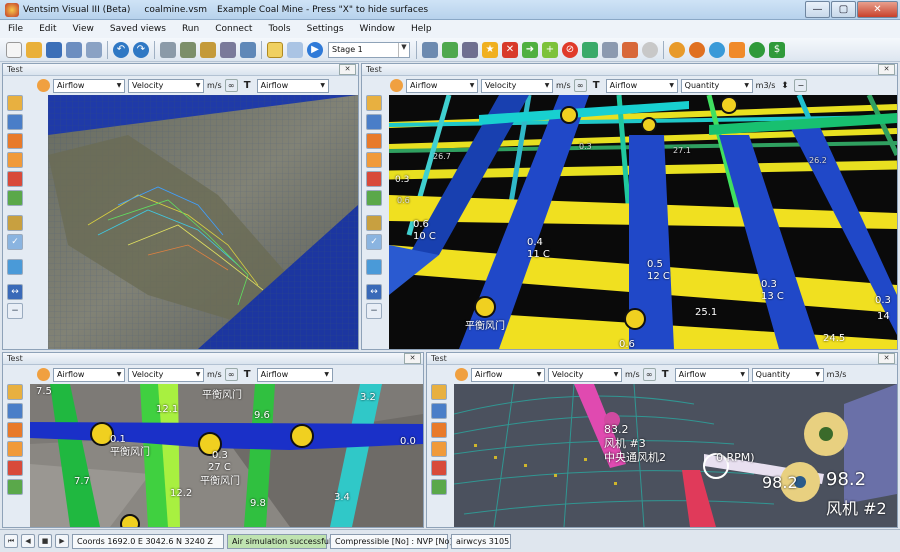 This screenshot has height=552, width=900. I want to click on surface-icon, so click(188, 49).